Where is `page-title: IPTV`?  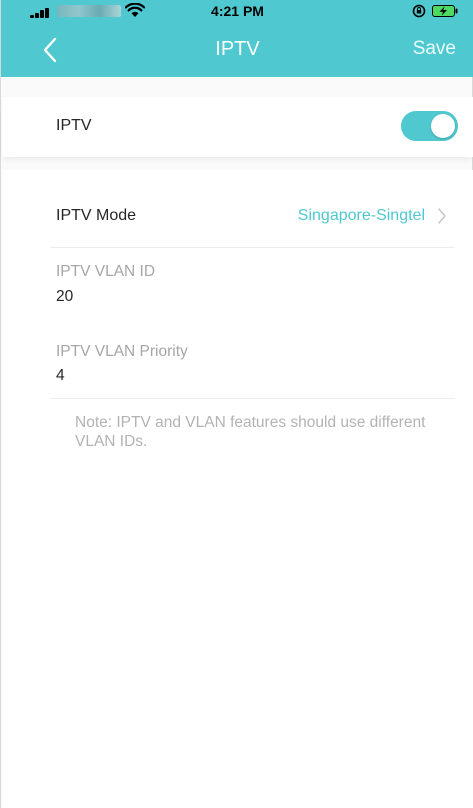 page-title: IPTV is located at coordinates (237, 49).